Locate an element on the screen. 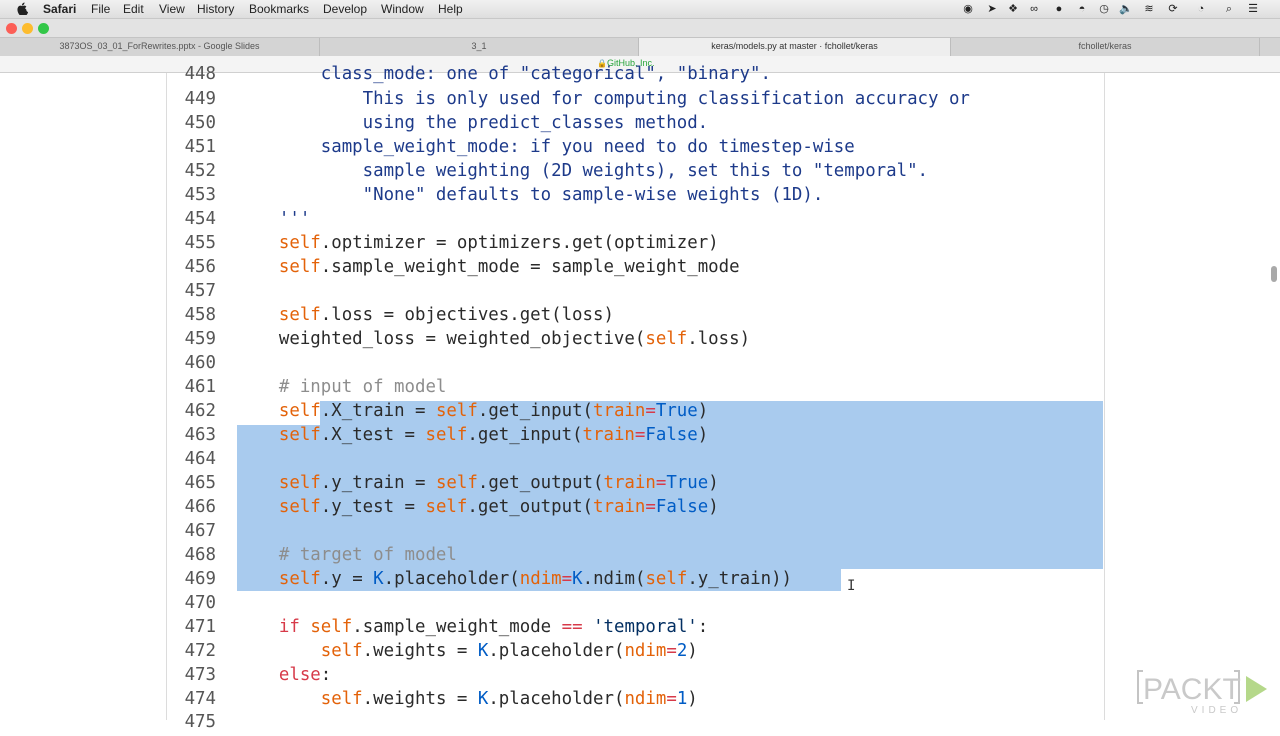 This screenshot has height=736, width=1280. line-number: 464 is located at coordinates (196, 459).